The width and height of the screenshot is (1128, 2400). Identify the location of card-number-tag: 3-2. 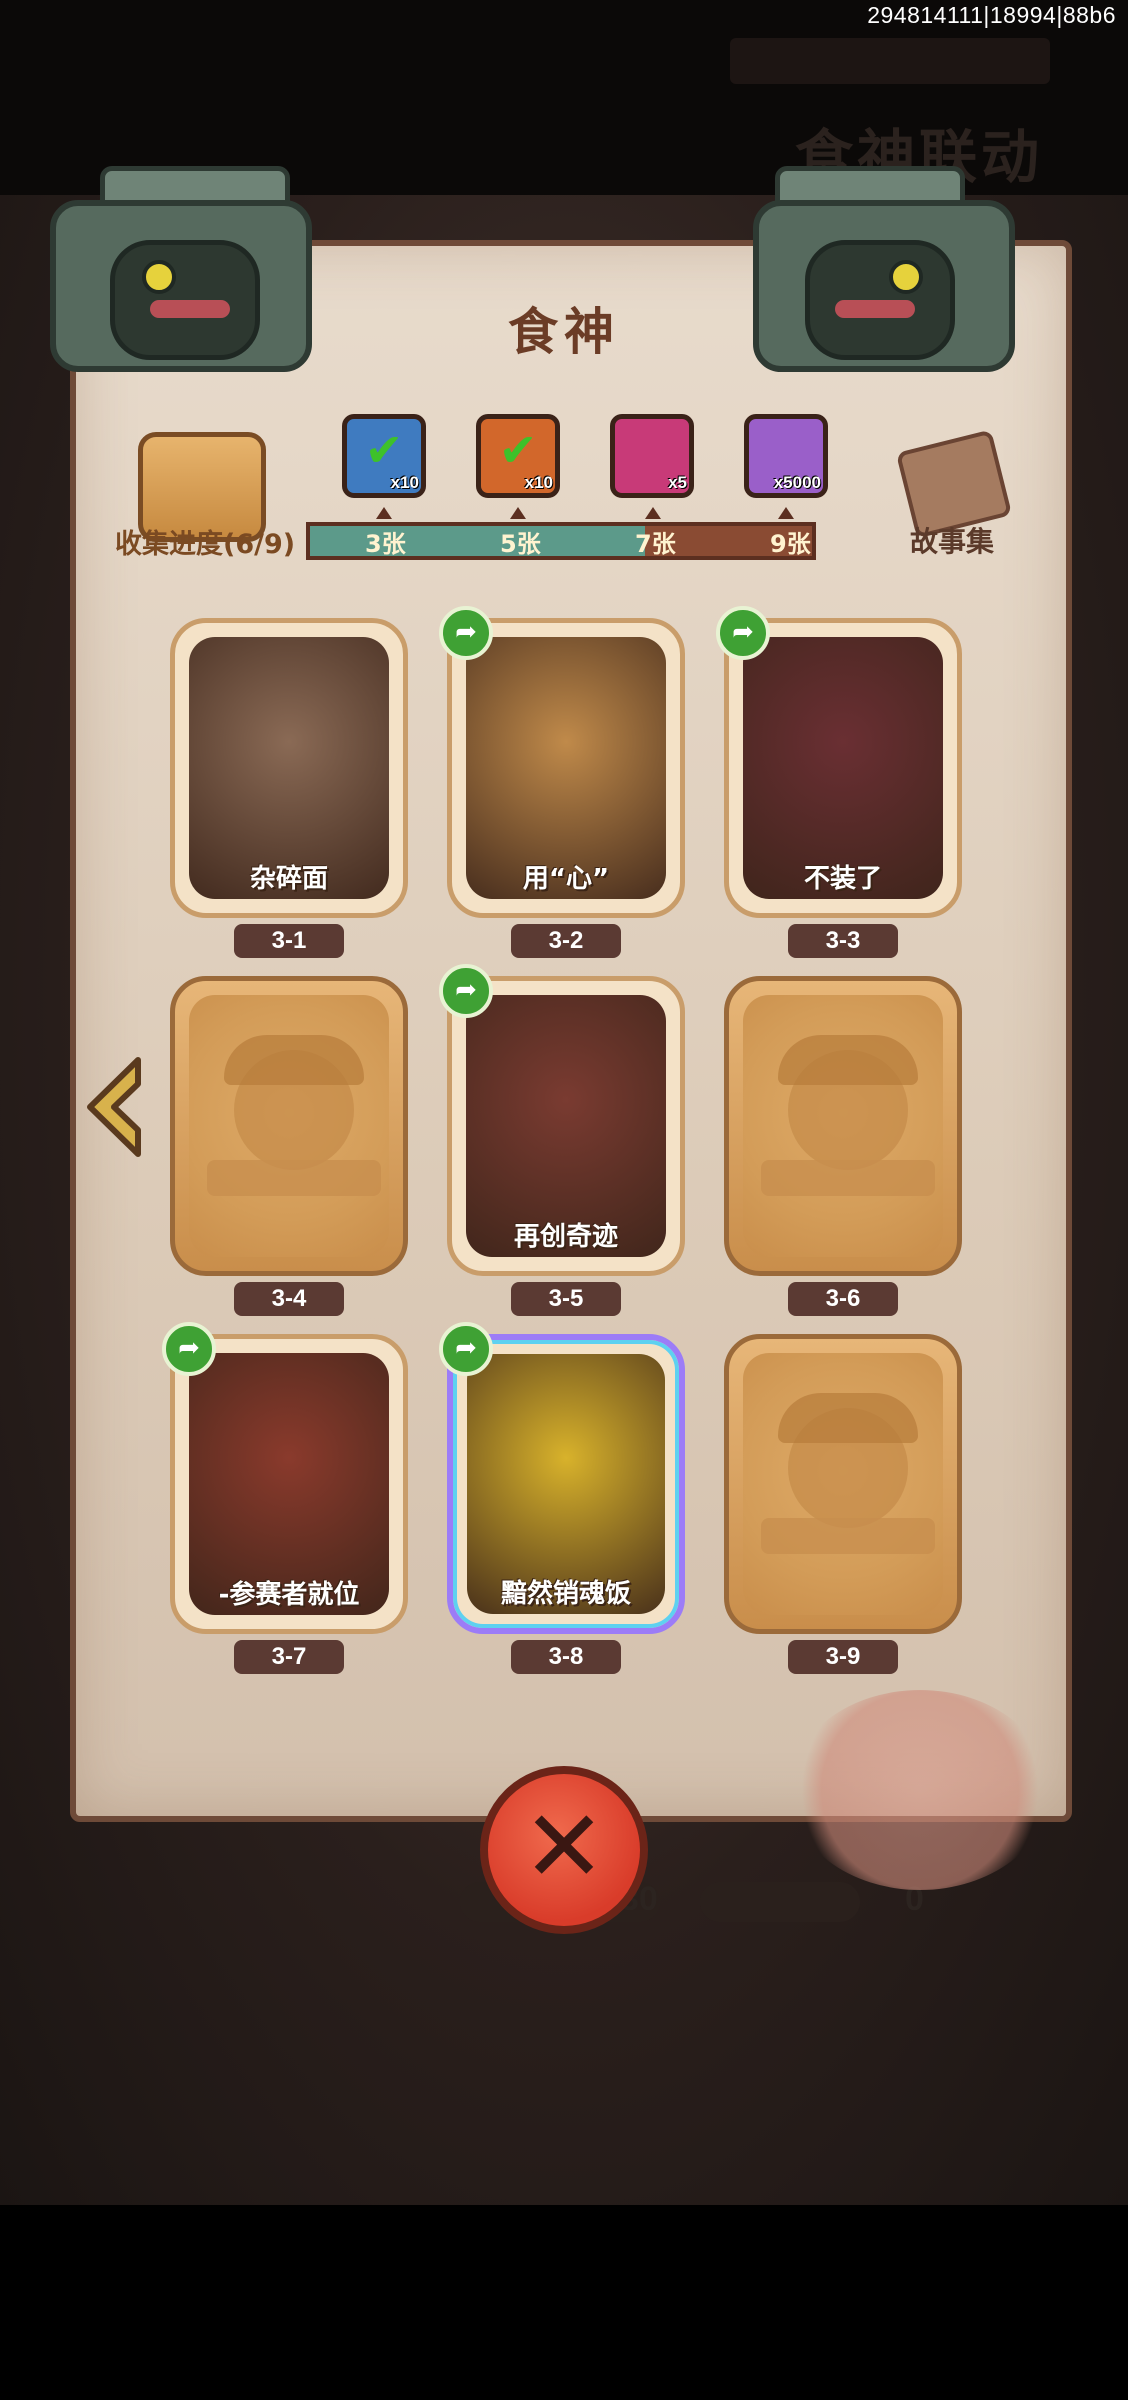
(566, 941).